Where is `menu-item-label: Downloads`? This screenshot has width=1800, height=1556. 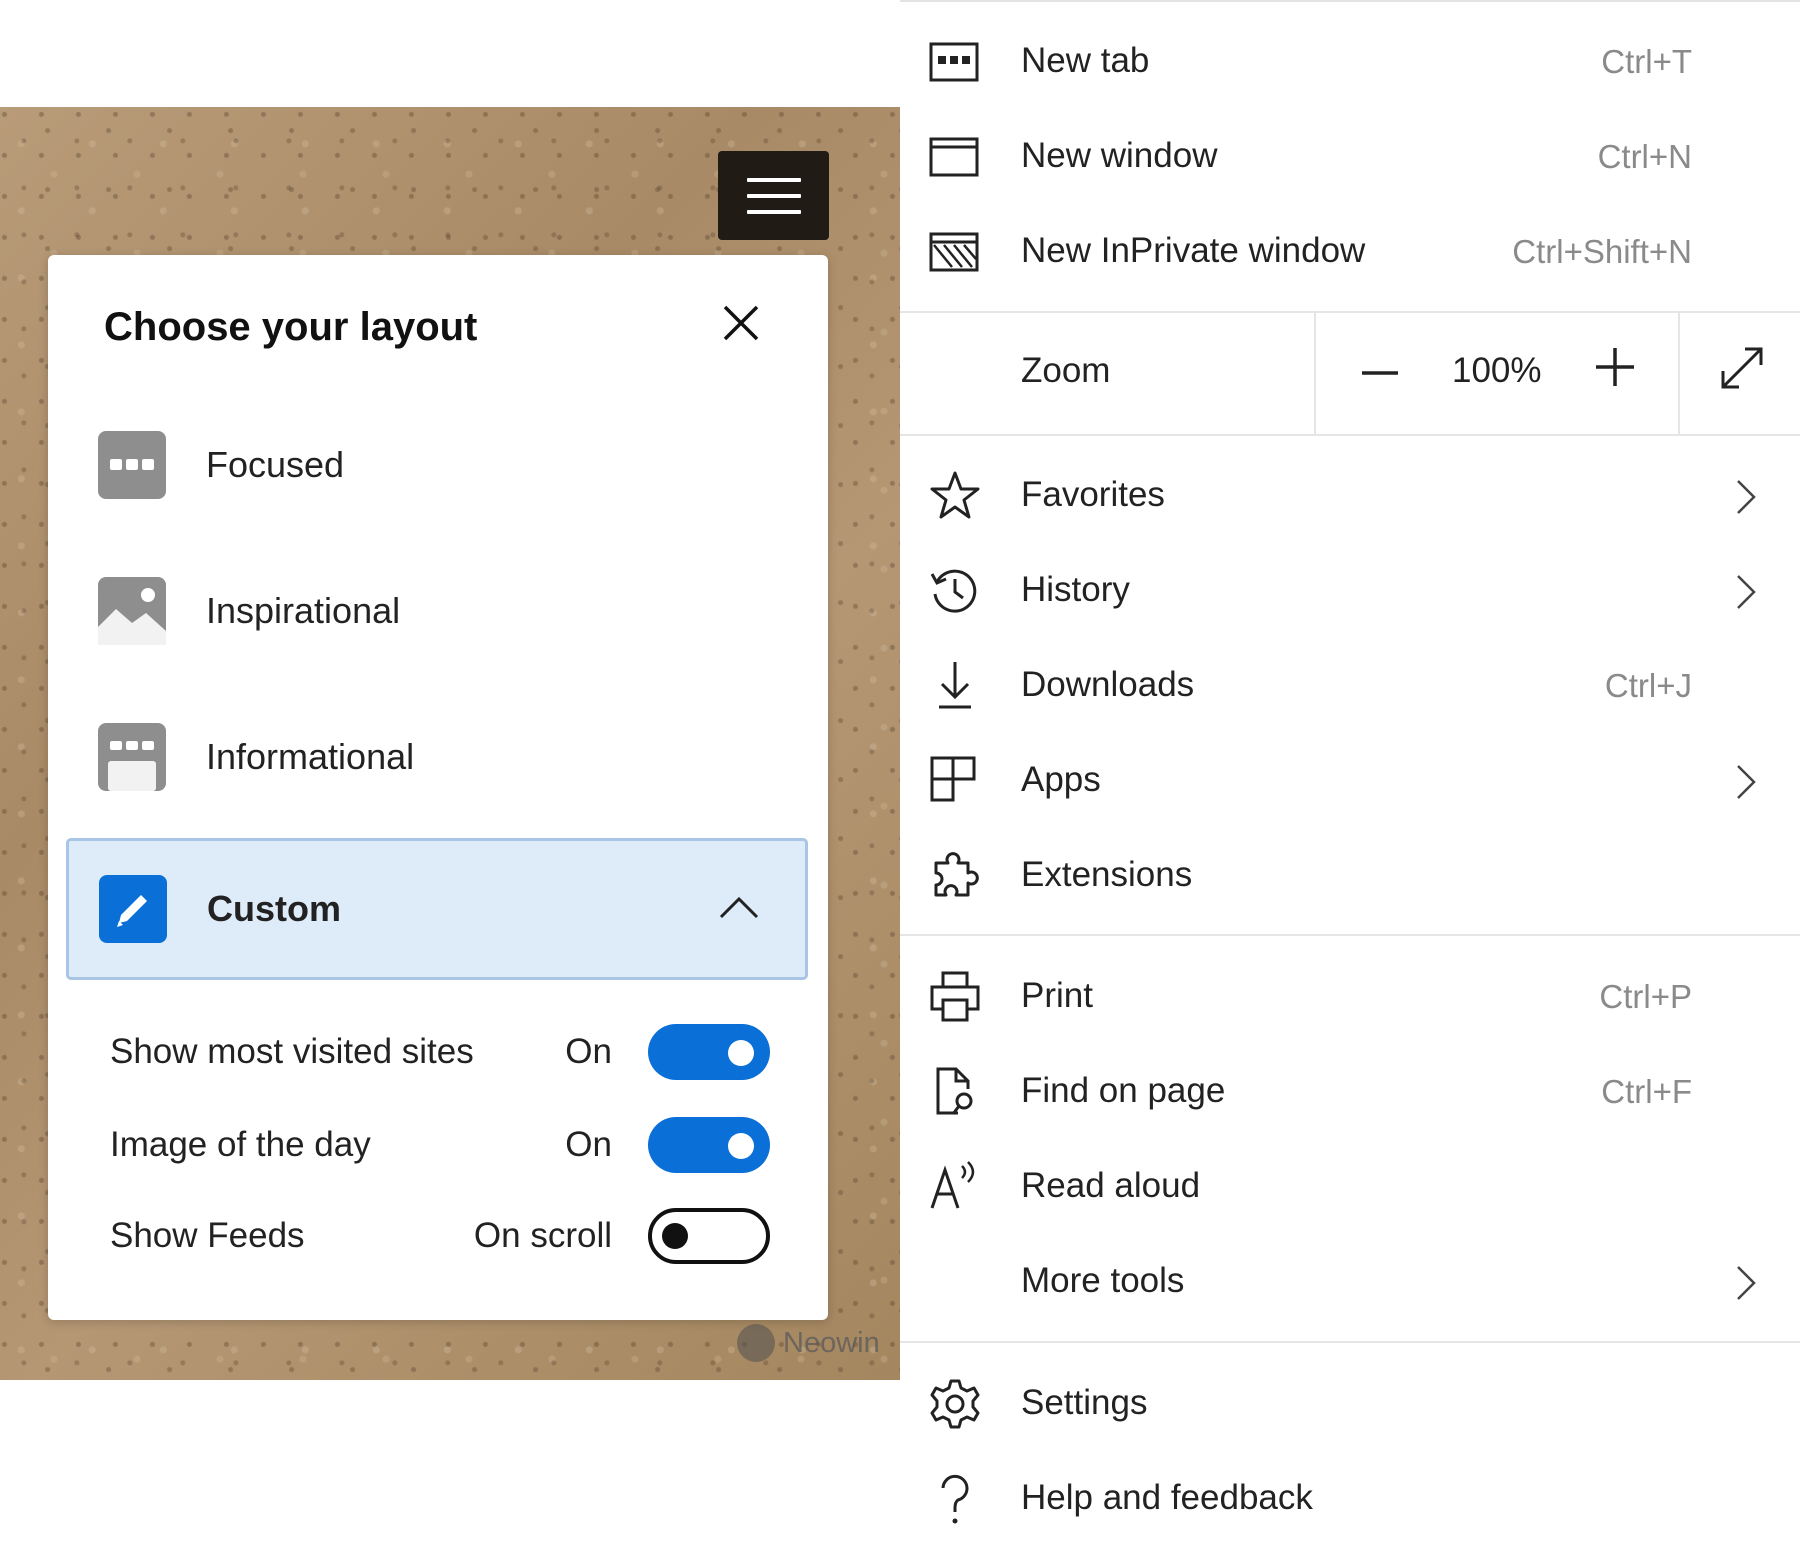
menu-item-label: Downloads is located at coordinates (1108, 684).